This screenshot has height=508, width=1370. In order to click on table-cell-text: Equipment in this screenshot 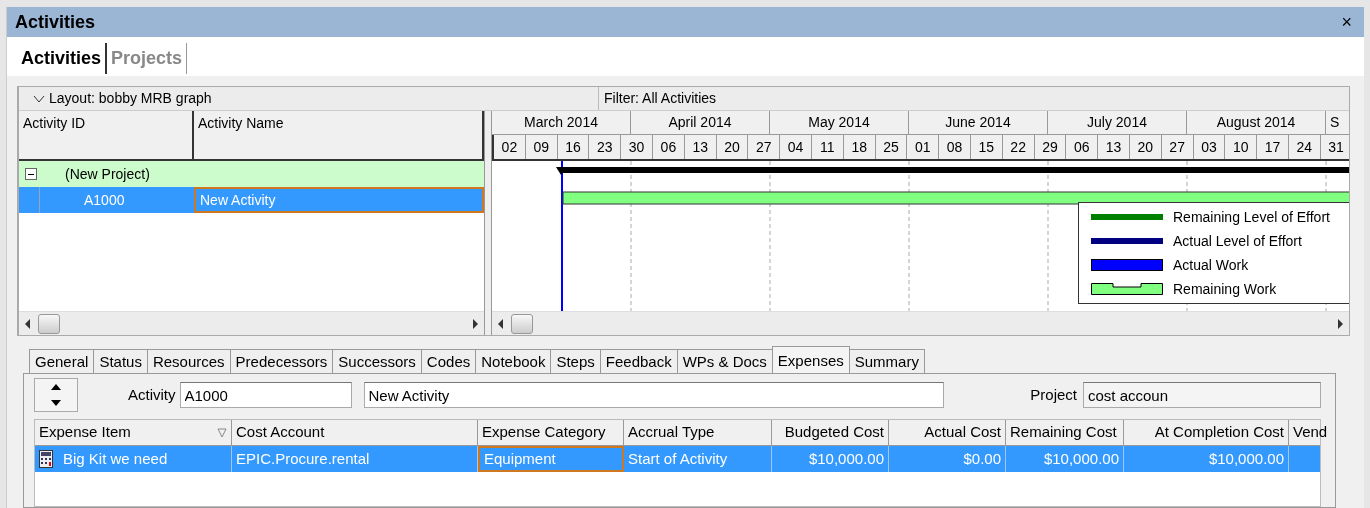, I will do `click(520, 458)`.